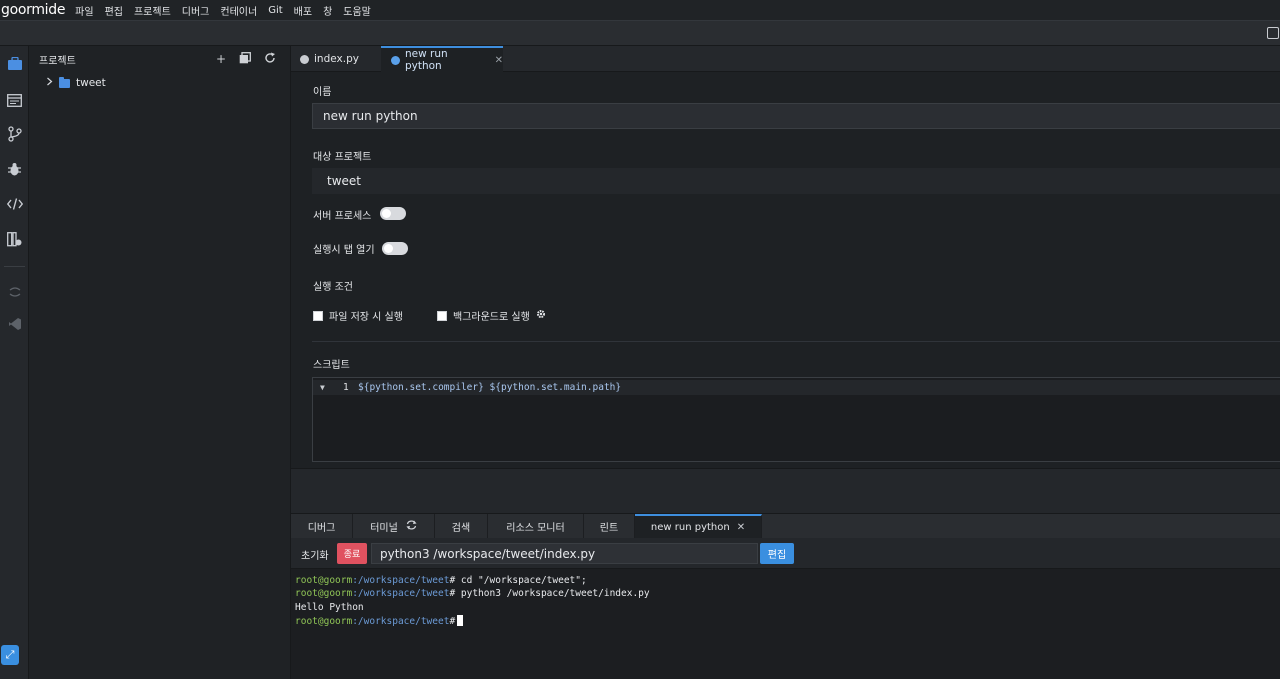 This screenshot has width=1280, height=679. I want to click on tab-debug: 디버그, so click(322, 526).